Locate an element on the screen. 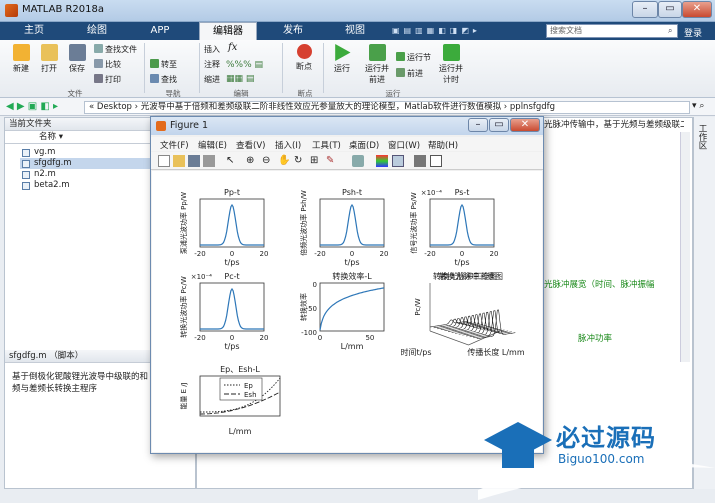  app-title: MATLAB R2018a is located at coordinates (63, 9).